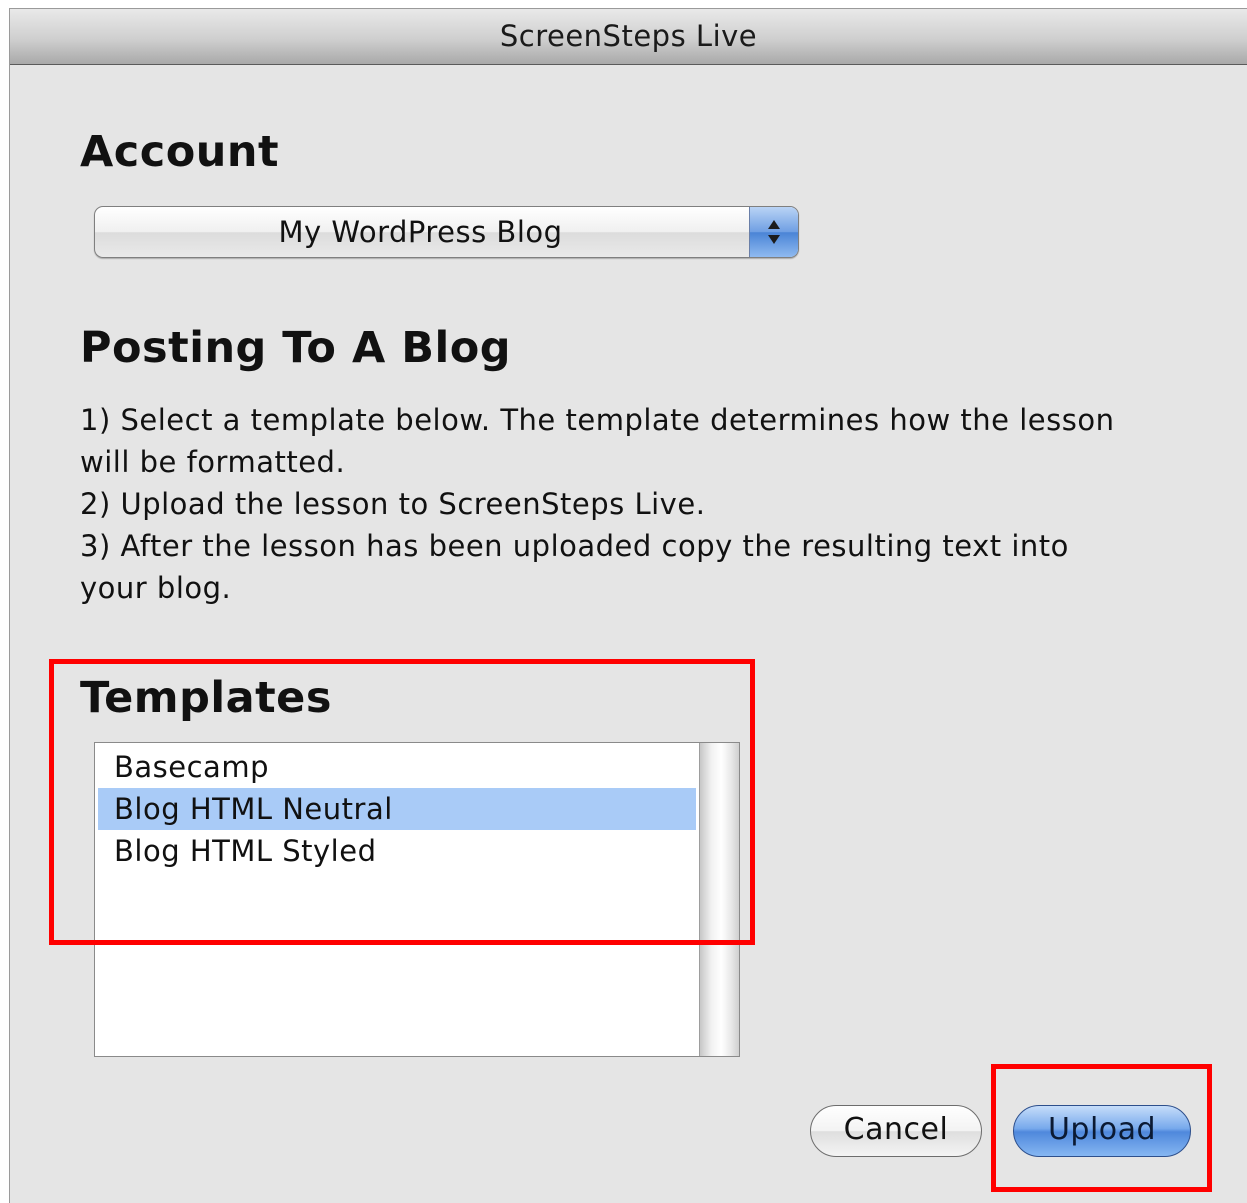 This screenshot has height=1203, width=1247. What do you see at coordinates (402, 802) in the screenshot?
I see `templates-highlight-box` at bounding box center [402, 802].